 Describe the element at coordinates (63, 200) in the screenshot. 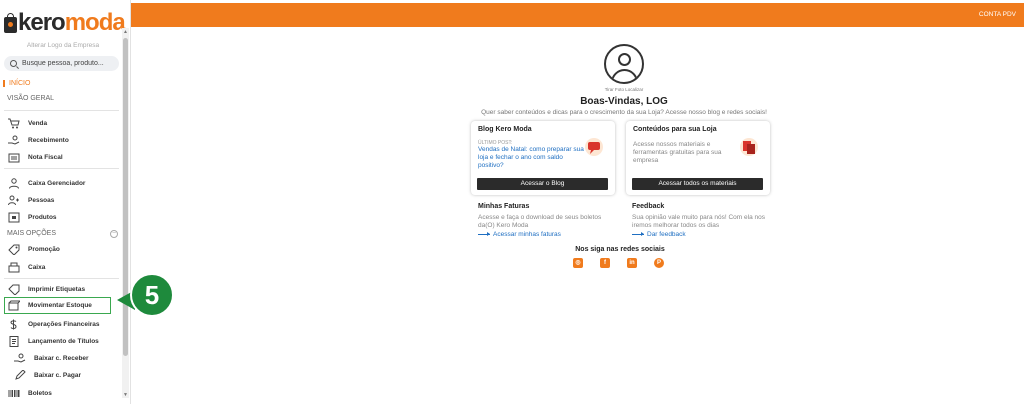

I see `sidebar-item-pessoas: Pessoas` at that location.